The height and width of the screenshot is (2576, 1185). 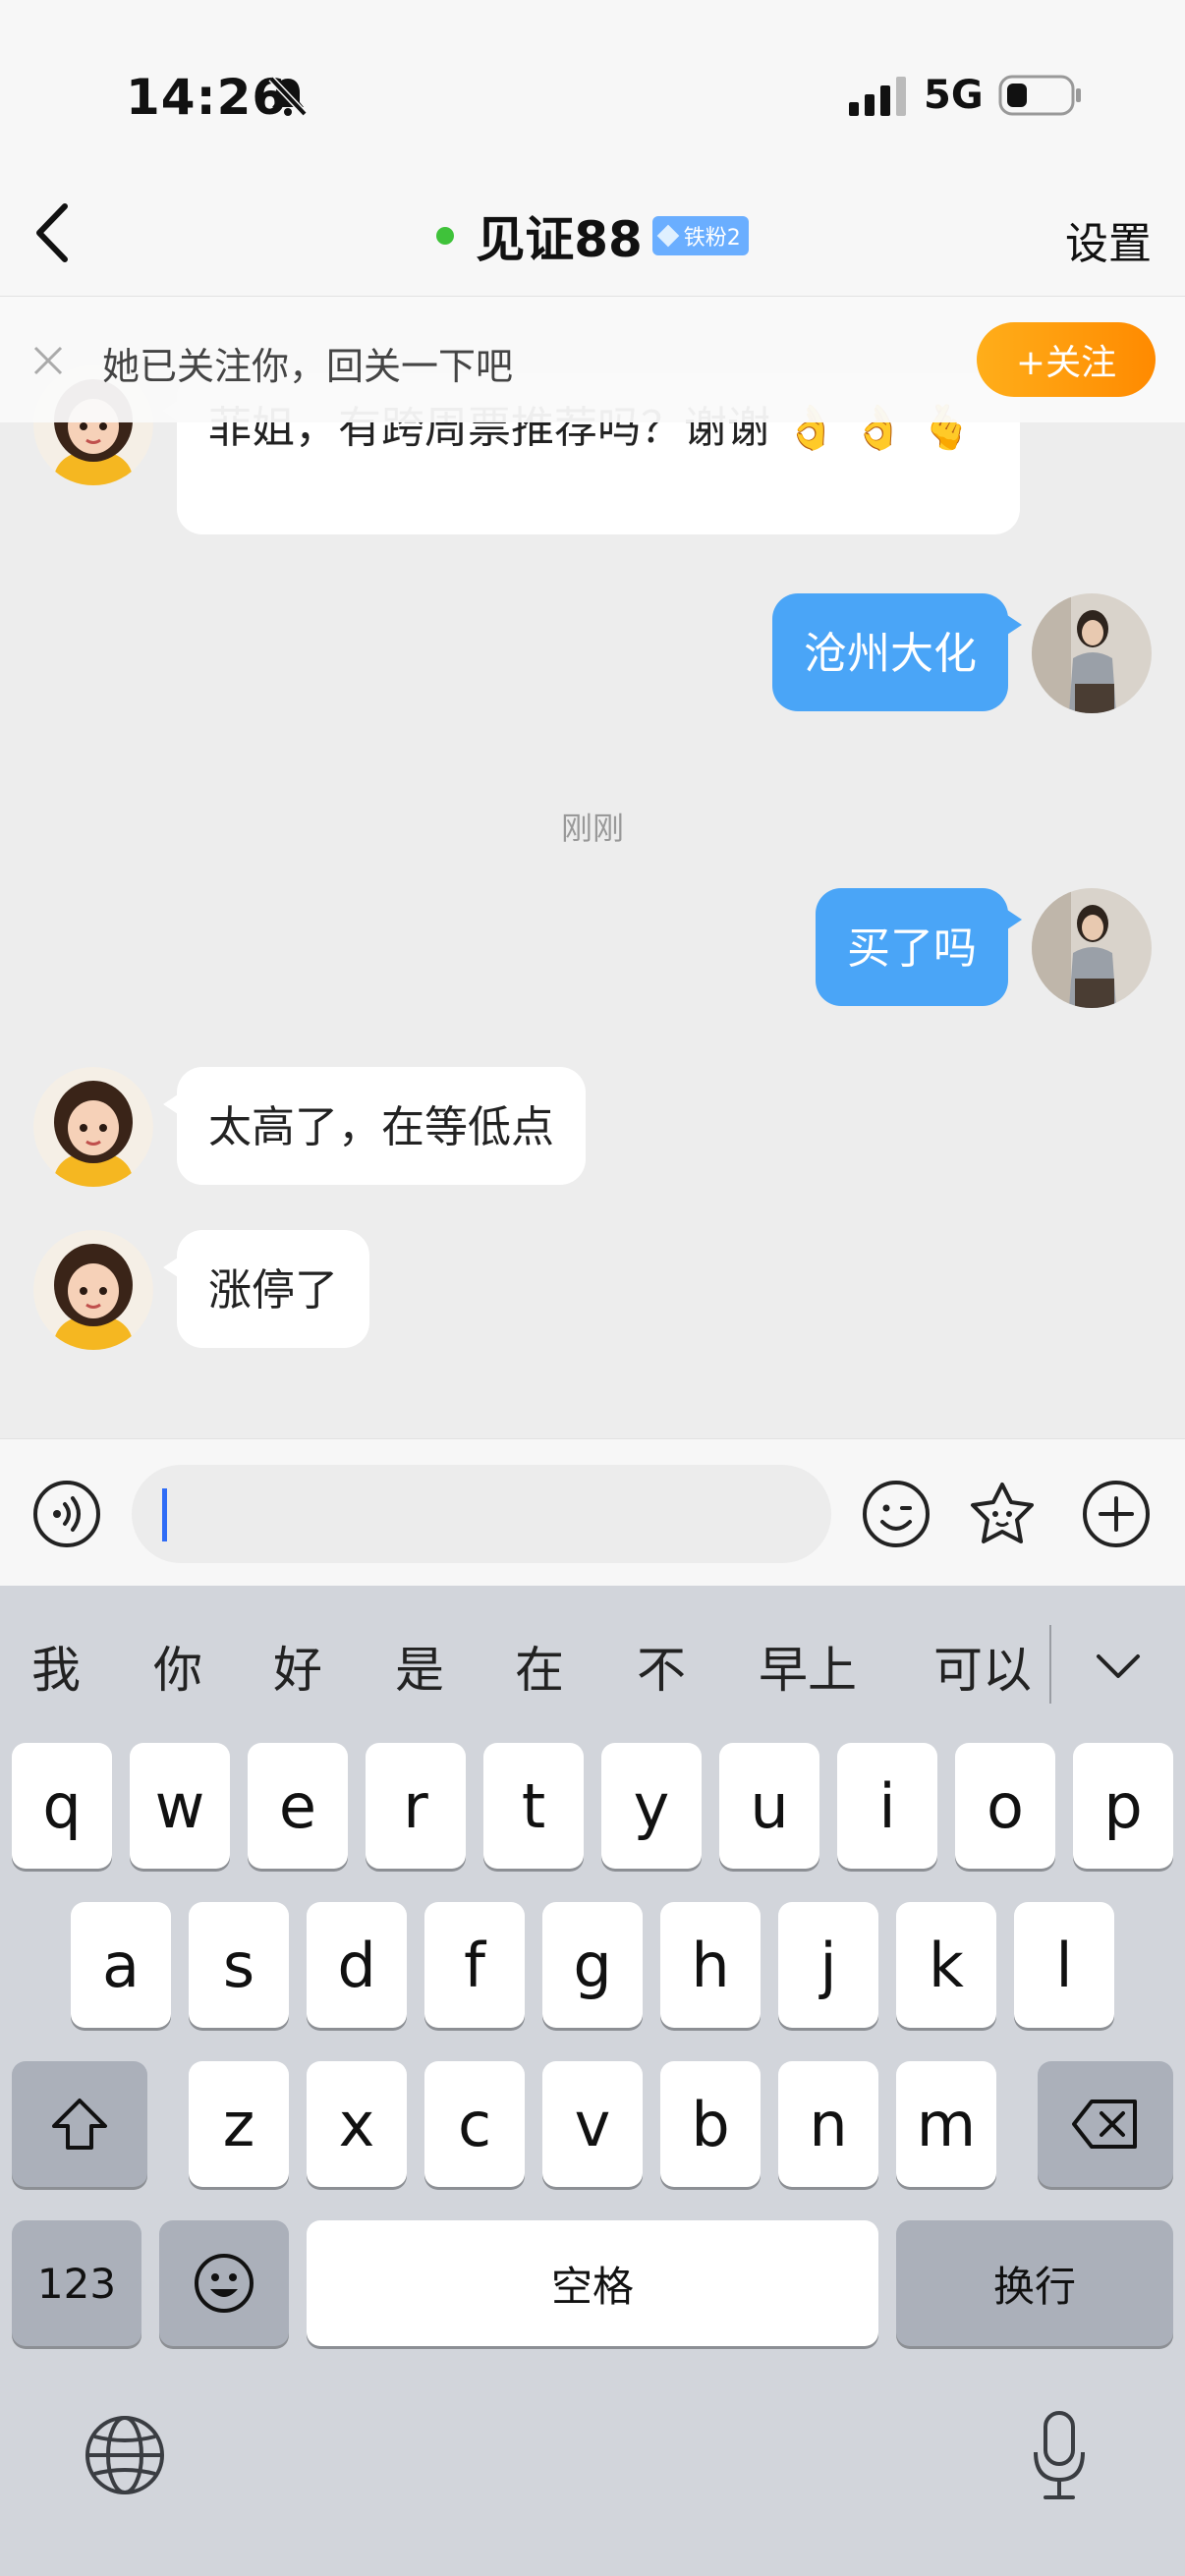 What do you see at coordinates (482, 1514) in the screenshot?
I see `message-input` at bounding box center [482, 1514].